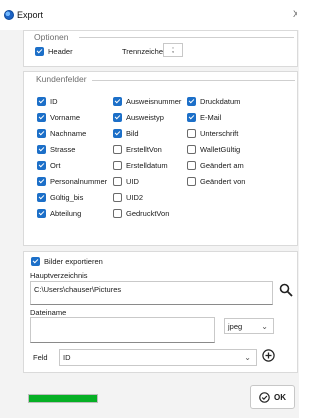 This screenshot has height=418, width=320. What do you see at coordinates (219, 133) in the screenshot?
I see `field-unterschrift-label: Unterschrift` at bounding box center [219, 133].